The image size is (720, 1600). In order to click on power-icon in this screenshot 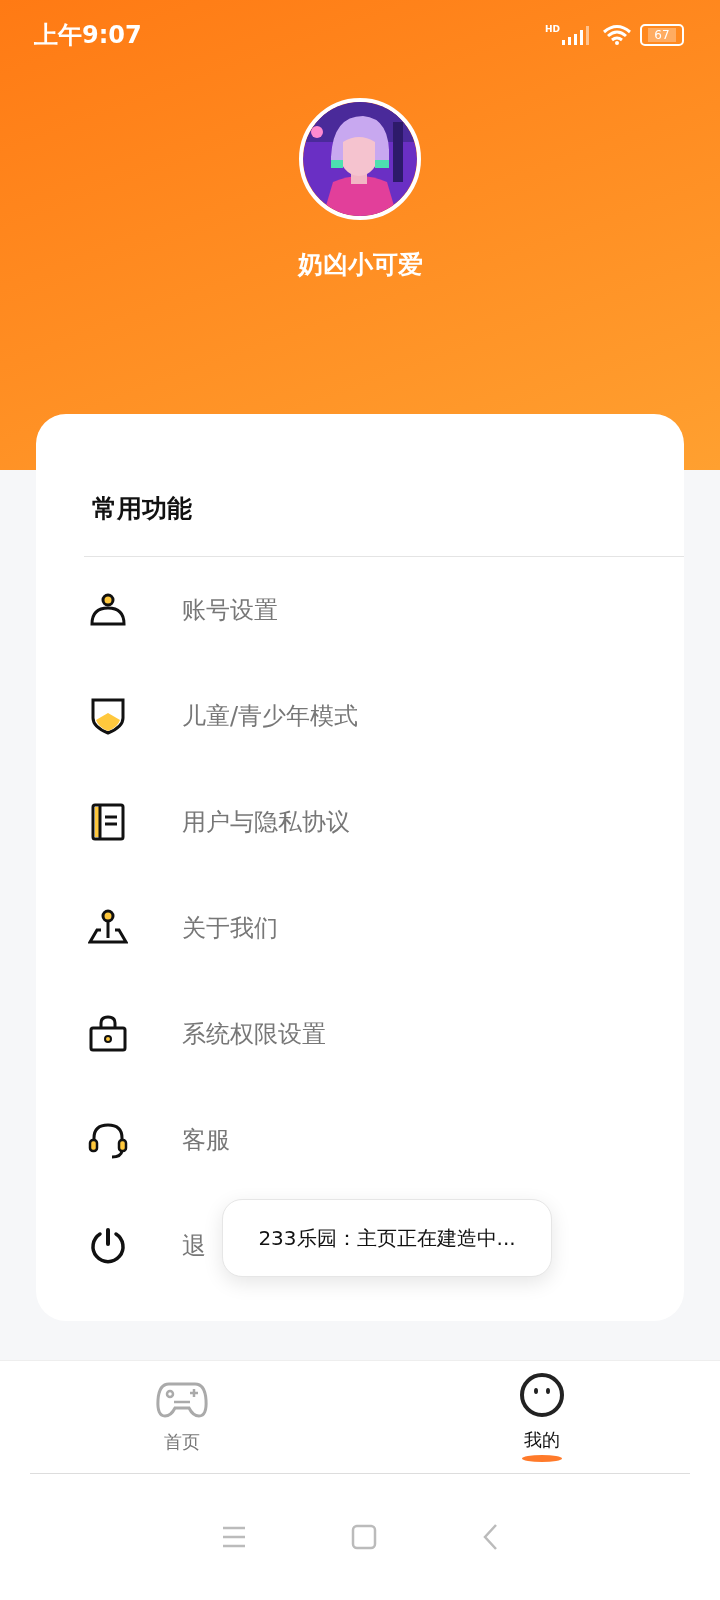, I will do `click(108, 1246)`.